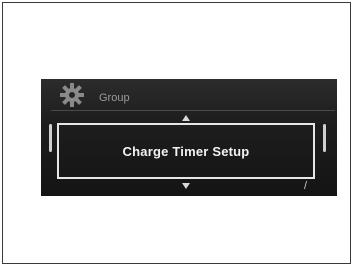 This screenshot has width=353, height=266. What do you see at coordinates (306, 186) in the screenshot?
I see `corner-mark: /` at bounding box center [306, 186].